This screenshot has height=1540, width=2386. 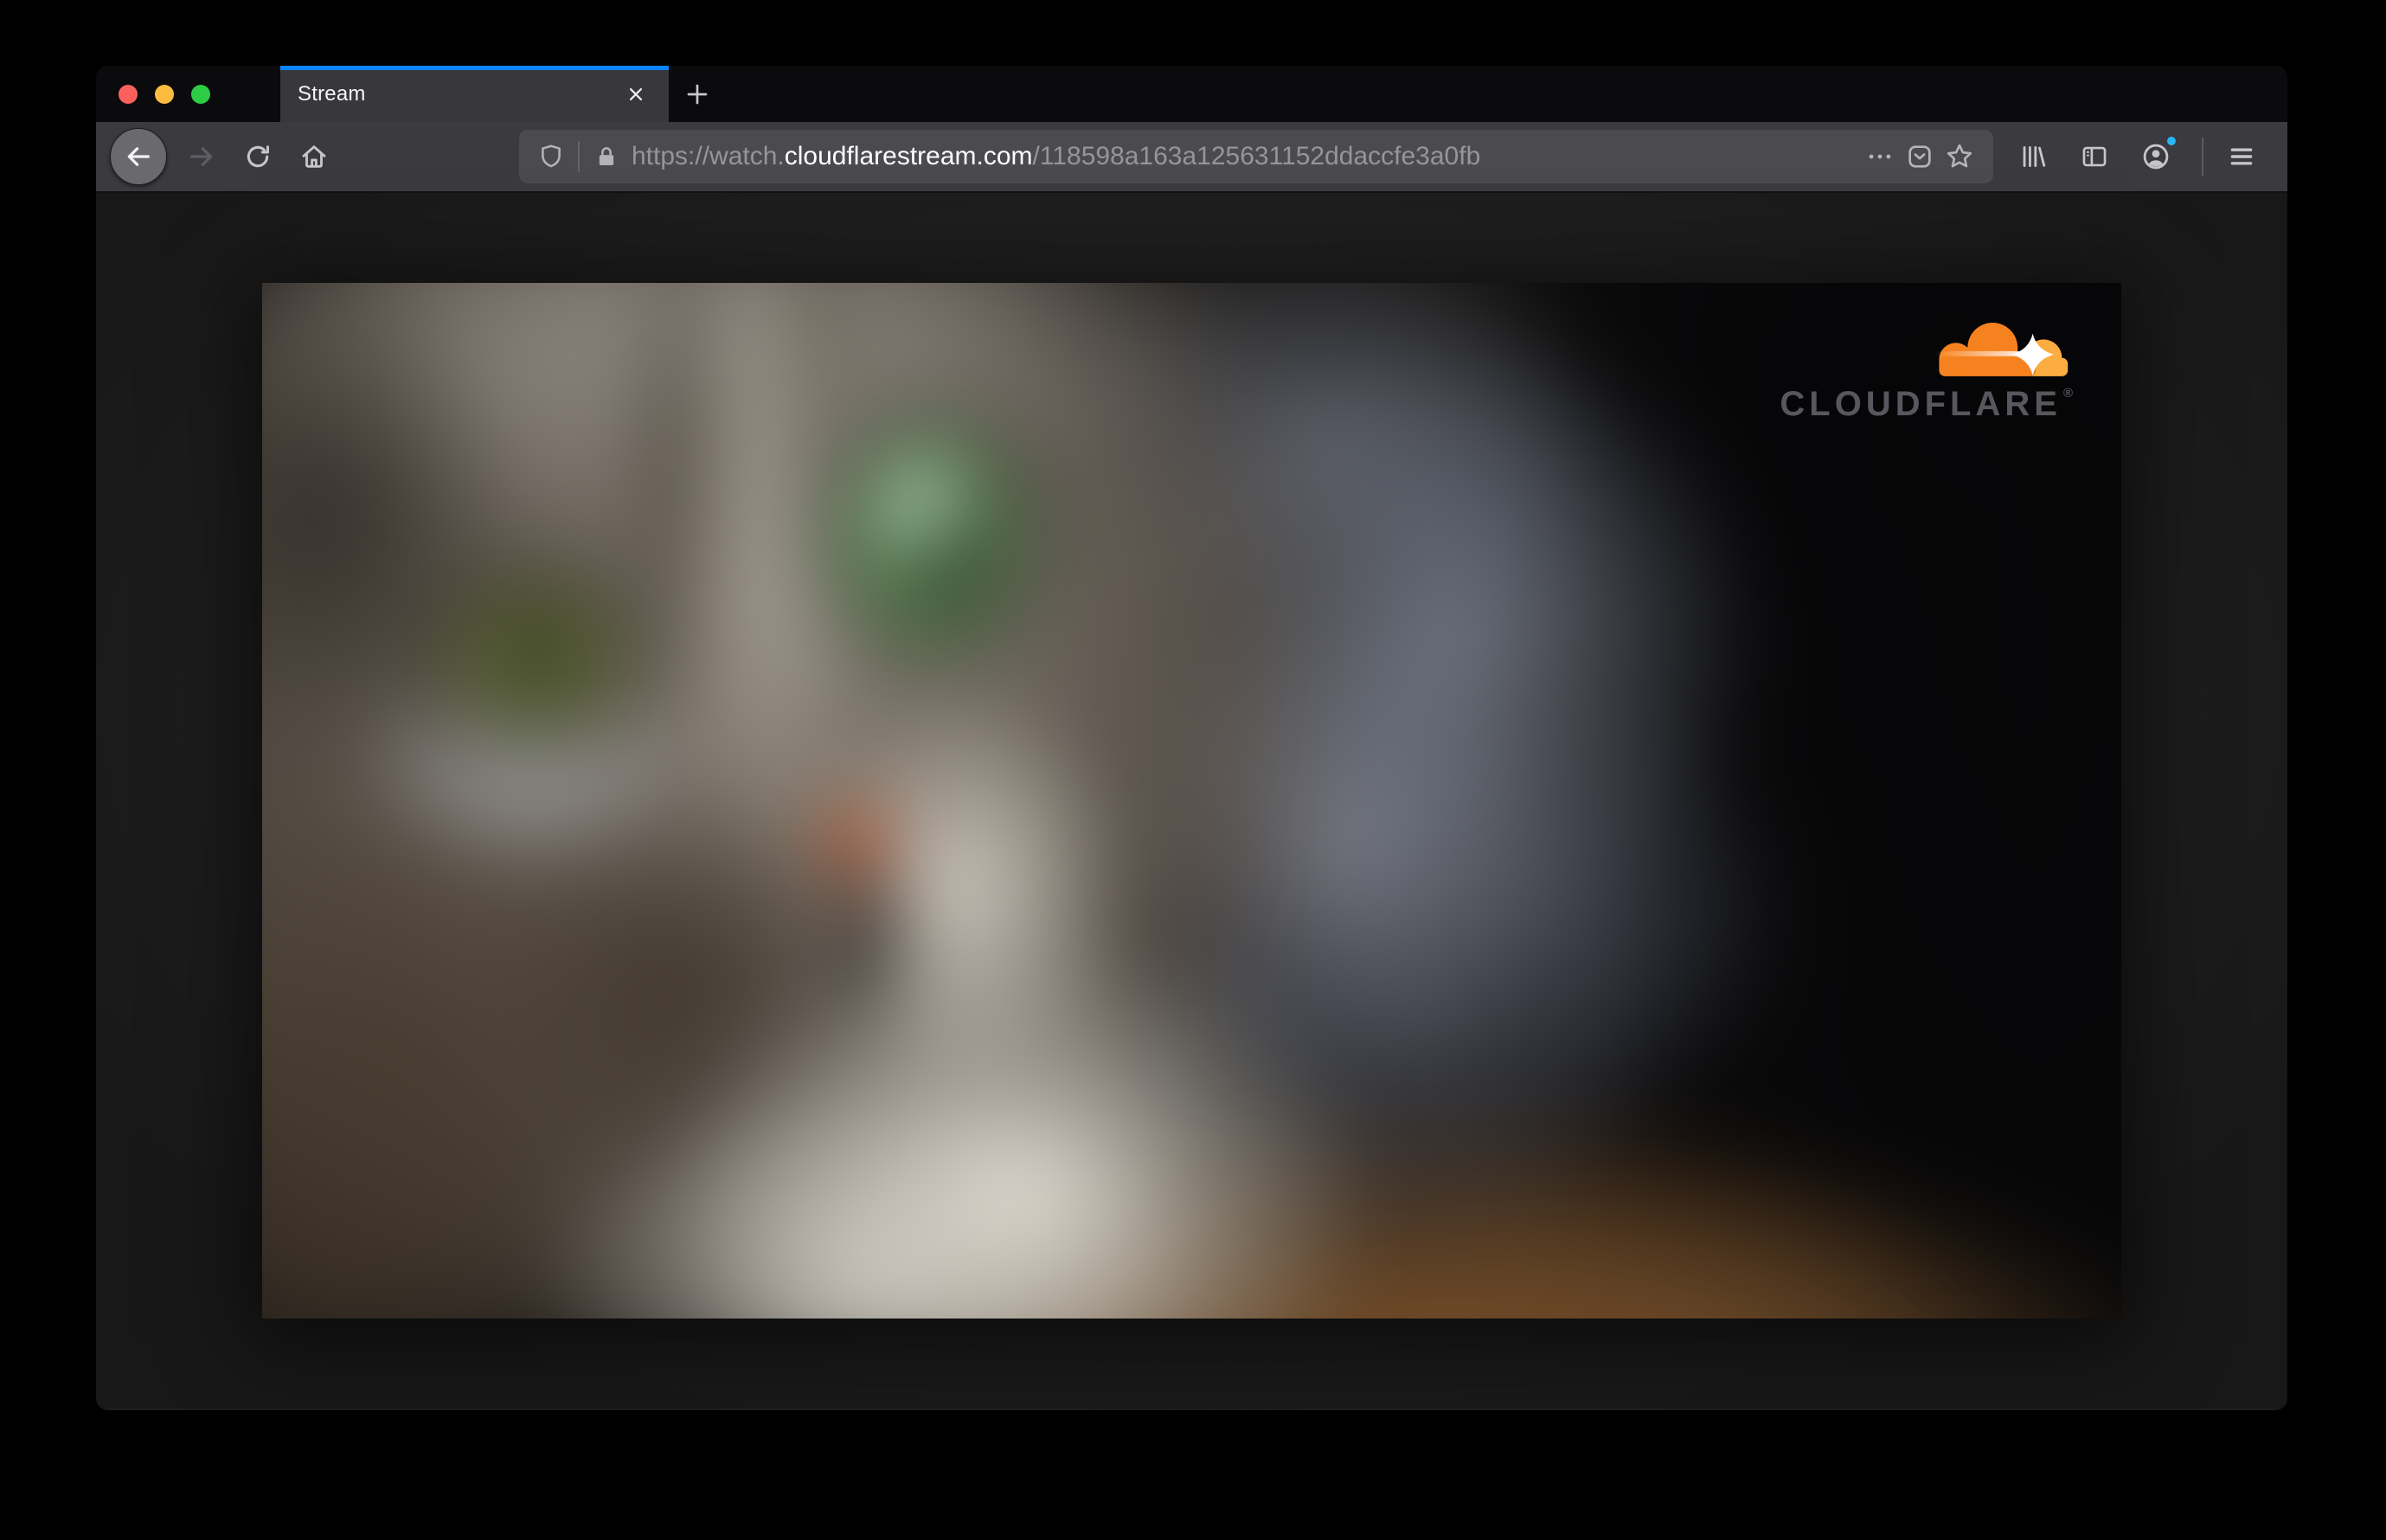 I want to click on back-button, so click(x=138, y=156).